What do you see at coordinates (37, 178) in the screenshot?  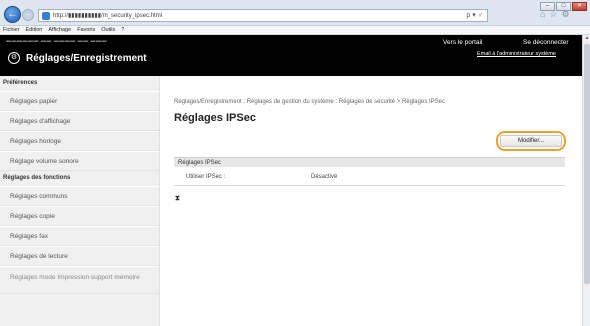 I see `sidebar-section-functions: Réglages des fonctions` at bounding box center [37, 178].